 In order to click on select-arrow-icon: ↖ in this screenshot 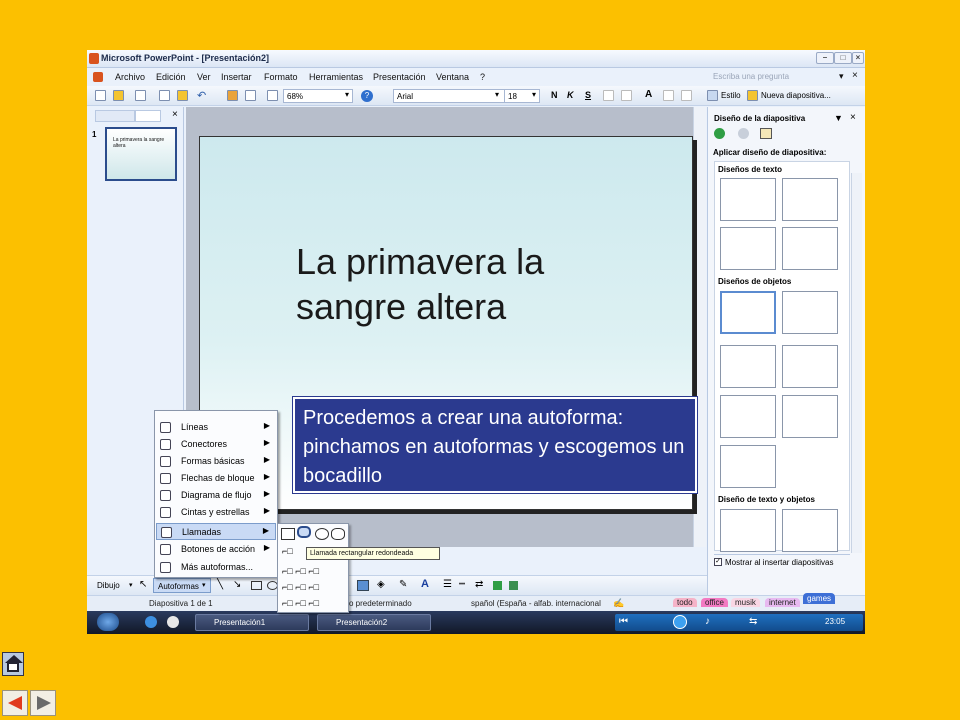, I will do `click(143, 584)`.